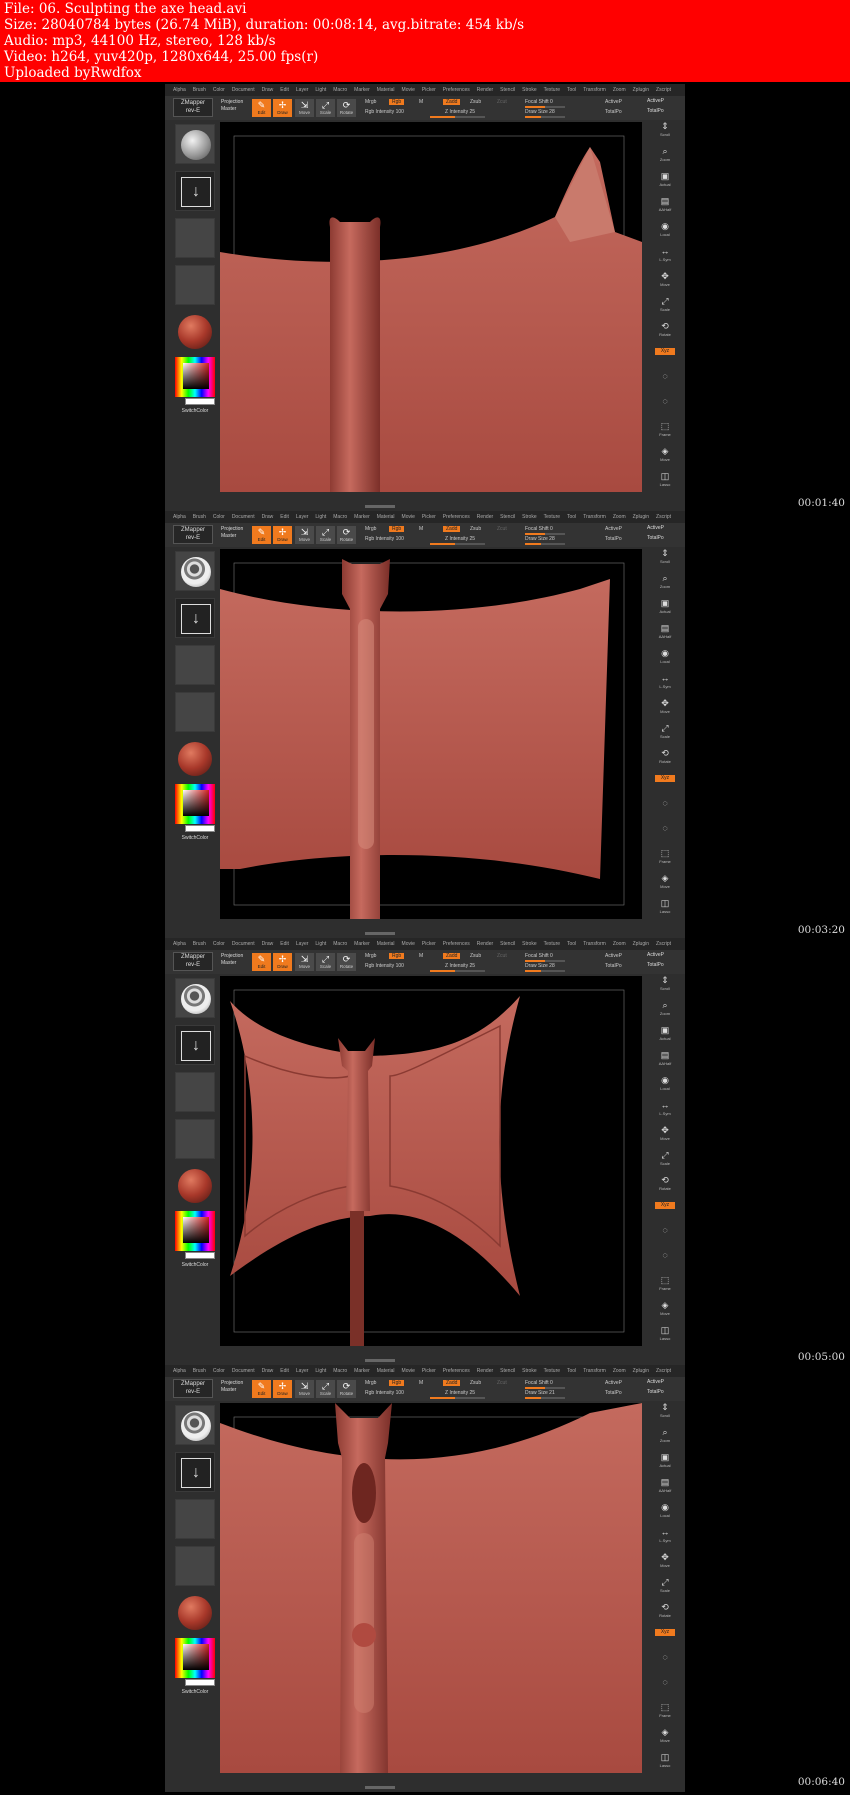 The image size is (850, 1795). I want to click on focal-shift-slider: Focal Shift 0, so click(539, 1383).